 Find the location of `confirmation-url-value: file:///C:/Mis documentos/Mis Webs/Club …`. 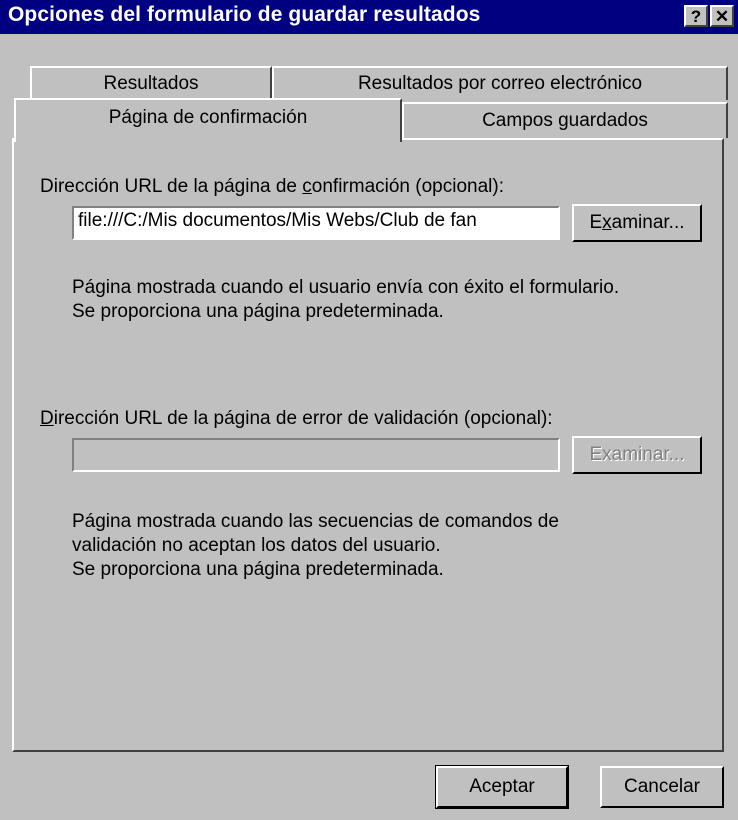

confirmation-url-value: file:///C:/Mis documentos/Mis Webs/Club … is located at coordinates (277, 220).